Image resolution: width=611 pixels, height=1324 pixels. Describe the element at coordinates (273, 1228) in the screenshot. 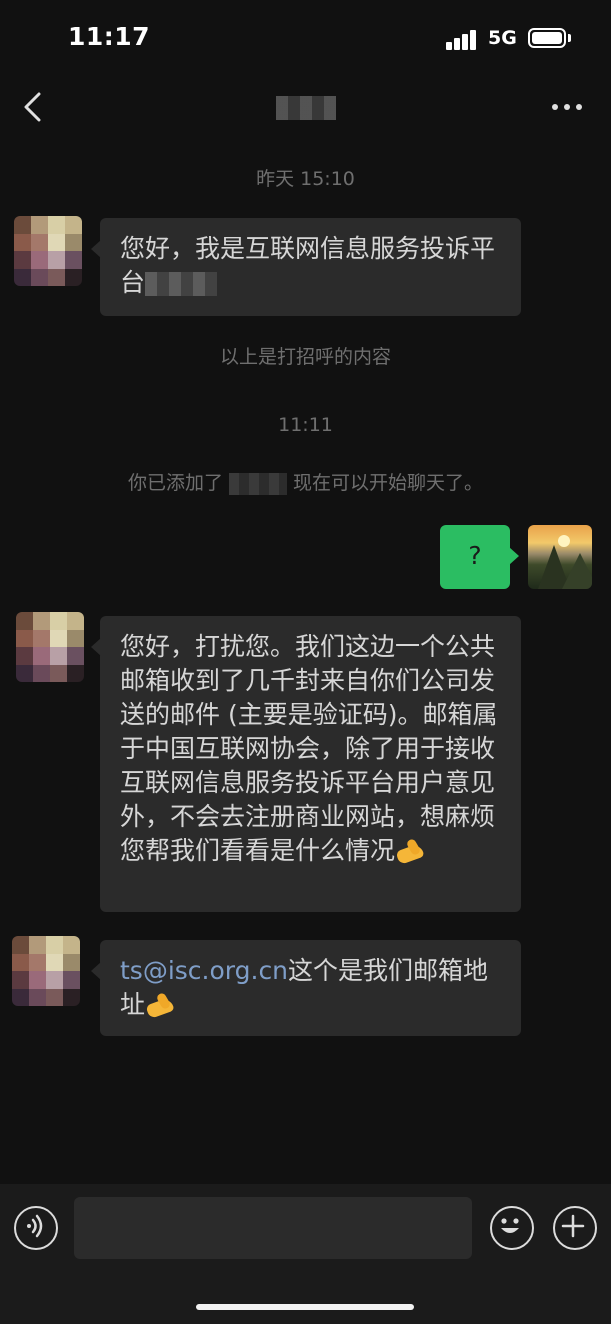

I see `message-input` at that location.